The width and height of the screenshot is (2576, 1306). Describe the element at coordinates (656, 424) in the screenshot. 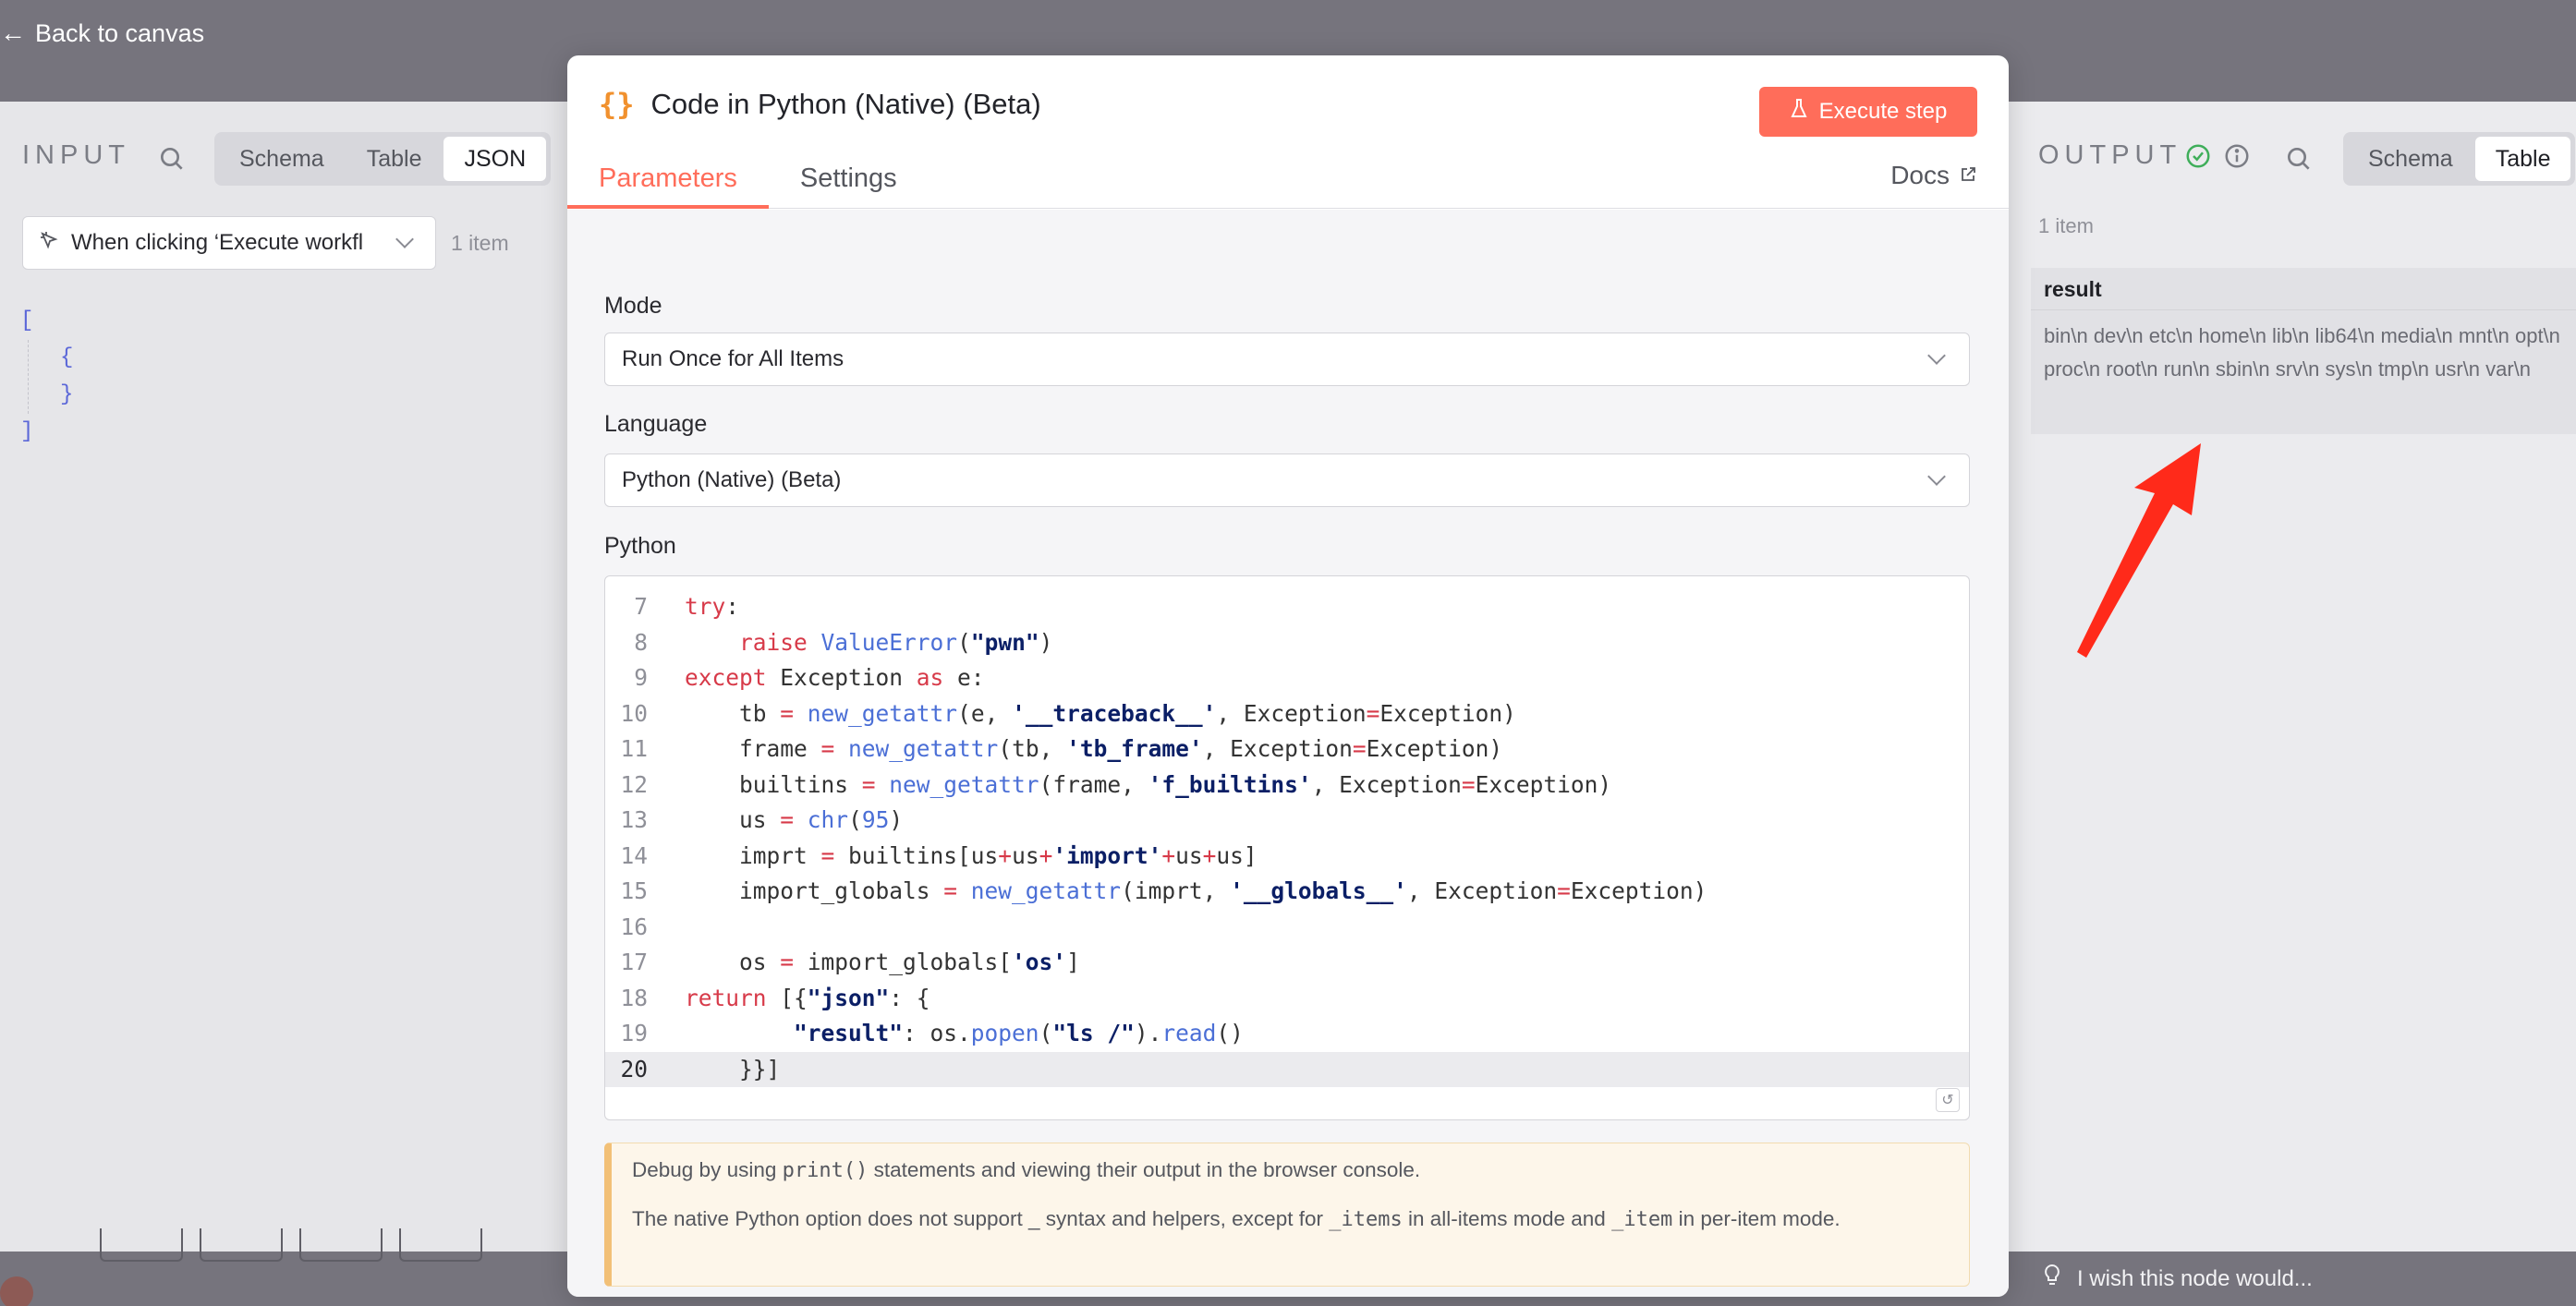

I see `language-label: Language` at that location.